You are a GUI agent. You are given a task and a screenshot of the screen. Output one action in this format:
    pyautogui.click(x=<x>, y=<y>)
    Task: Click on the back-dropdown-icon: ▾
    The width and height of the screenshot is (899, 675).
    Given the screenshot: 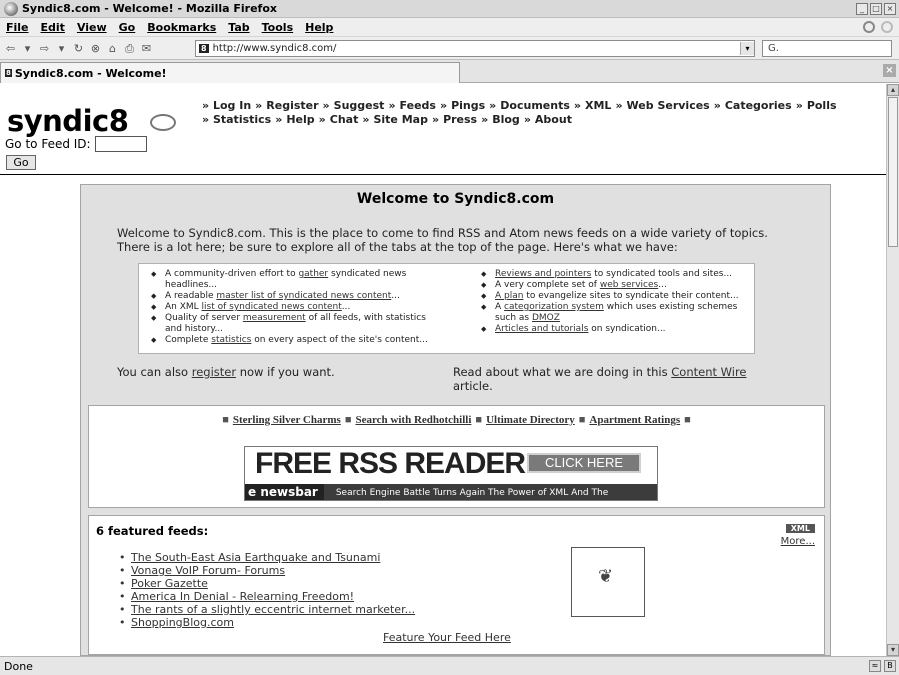 What is the action you would take?
    pyautogui.click(x=27, y=48)
    